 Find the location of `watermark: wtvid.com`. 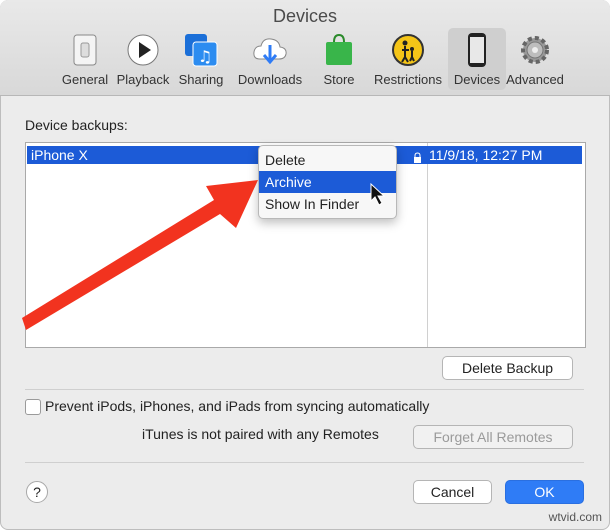

watermark: wtvid.com is located at coordinates (575, 517).